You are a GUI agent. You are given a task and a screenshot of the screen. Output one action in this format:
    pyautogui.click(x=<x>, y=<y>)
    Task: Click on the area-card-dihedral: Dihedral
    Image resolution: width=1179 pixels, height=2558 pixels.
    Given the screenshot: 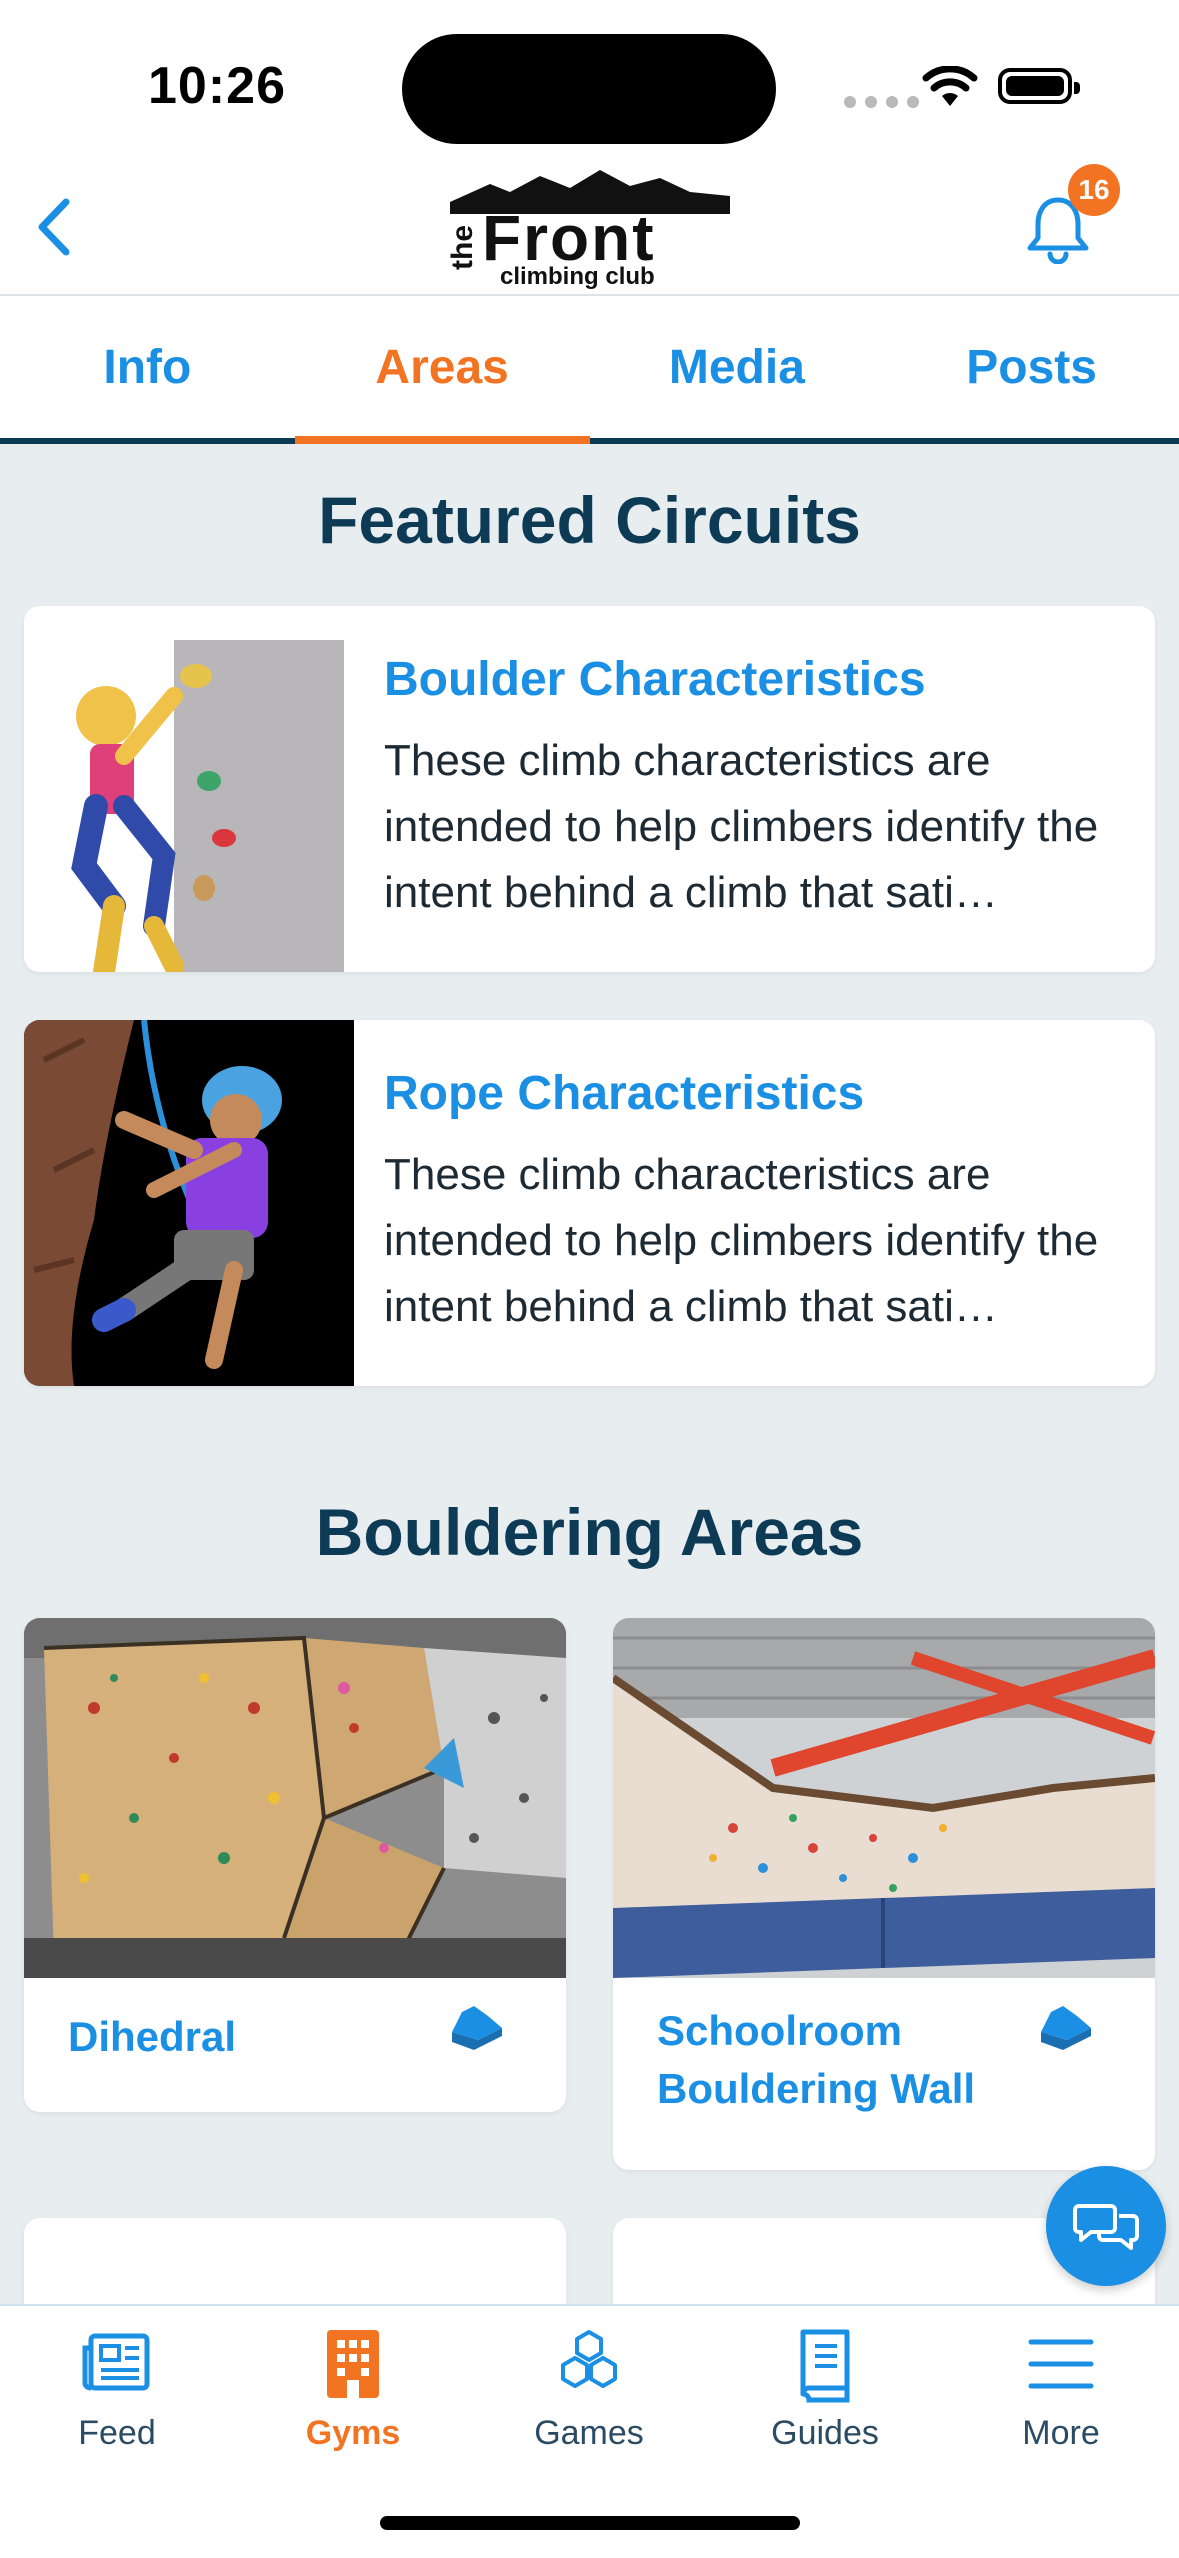 What is the action you would take?
    pyautogui.click(x=295, y=1865)
    